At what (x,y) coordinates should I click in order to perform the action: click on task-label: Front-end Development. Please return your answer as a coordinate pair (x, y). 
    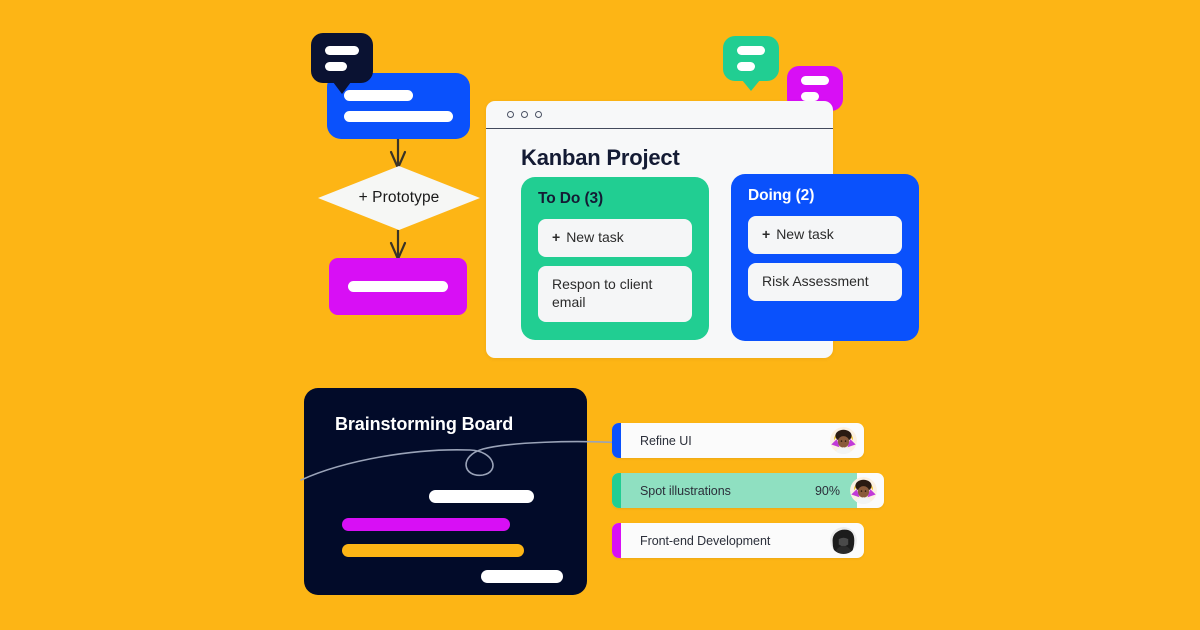
    Looking at the image, I should click on (705, 540).